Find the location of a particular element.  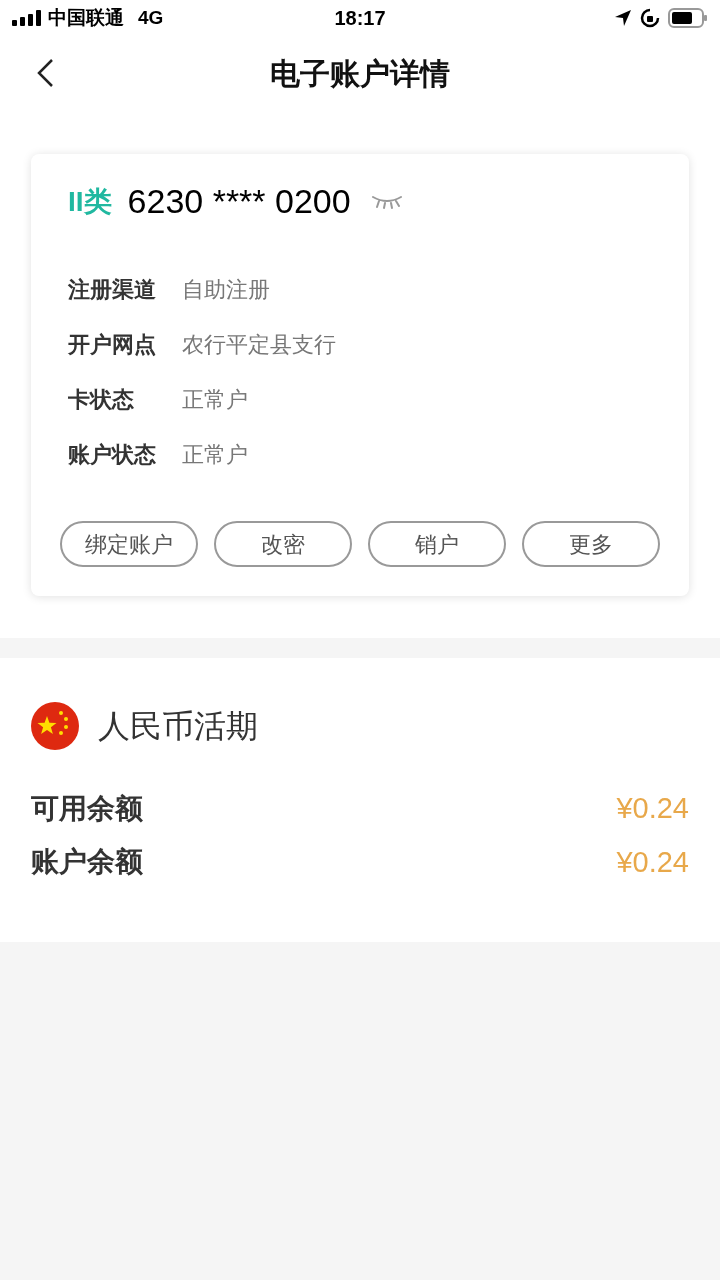

field-label: 注册渠道 is located at coordinates (112, 290).